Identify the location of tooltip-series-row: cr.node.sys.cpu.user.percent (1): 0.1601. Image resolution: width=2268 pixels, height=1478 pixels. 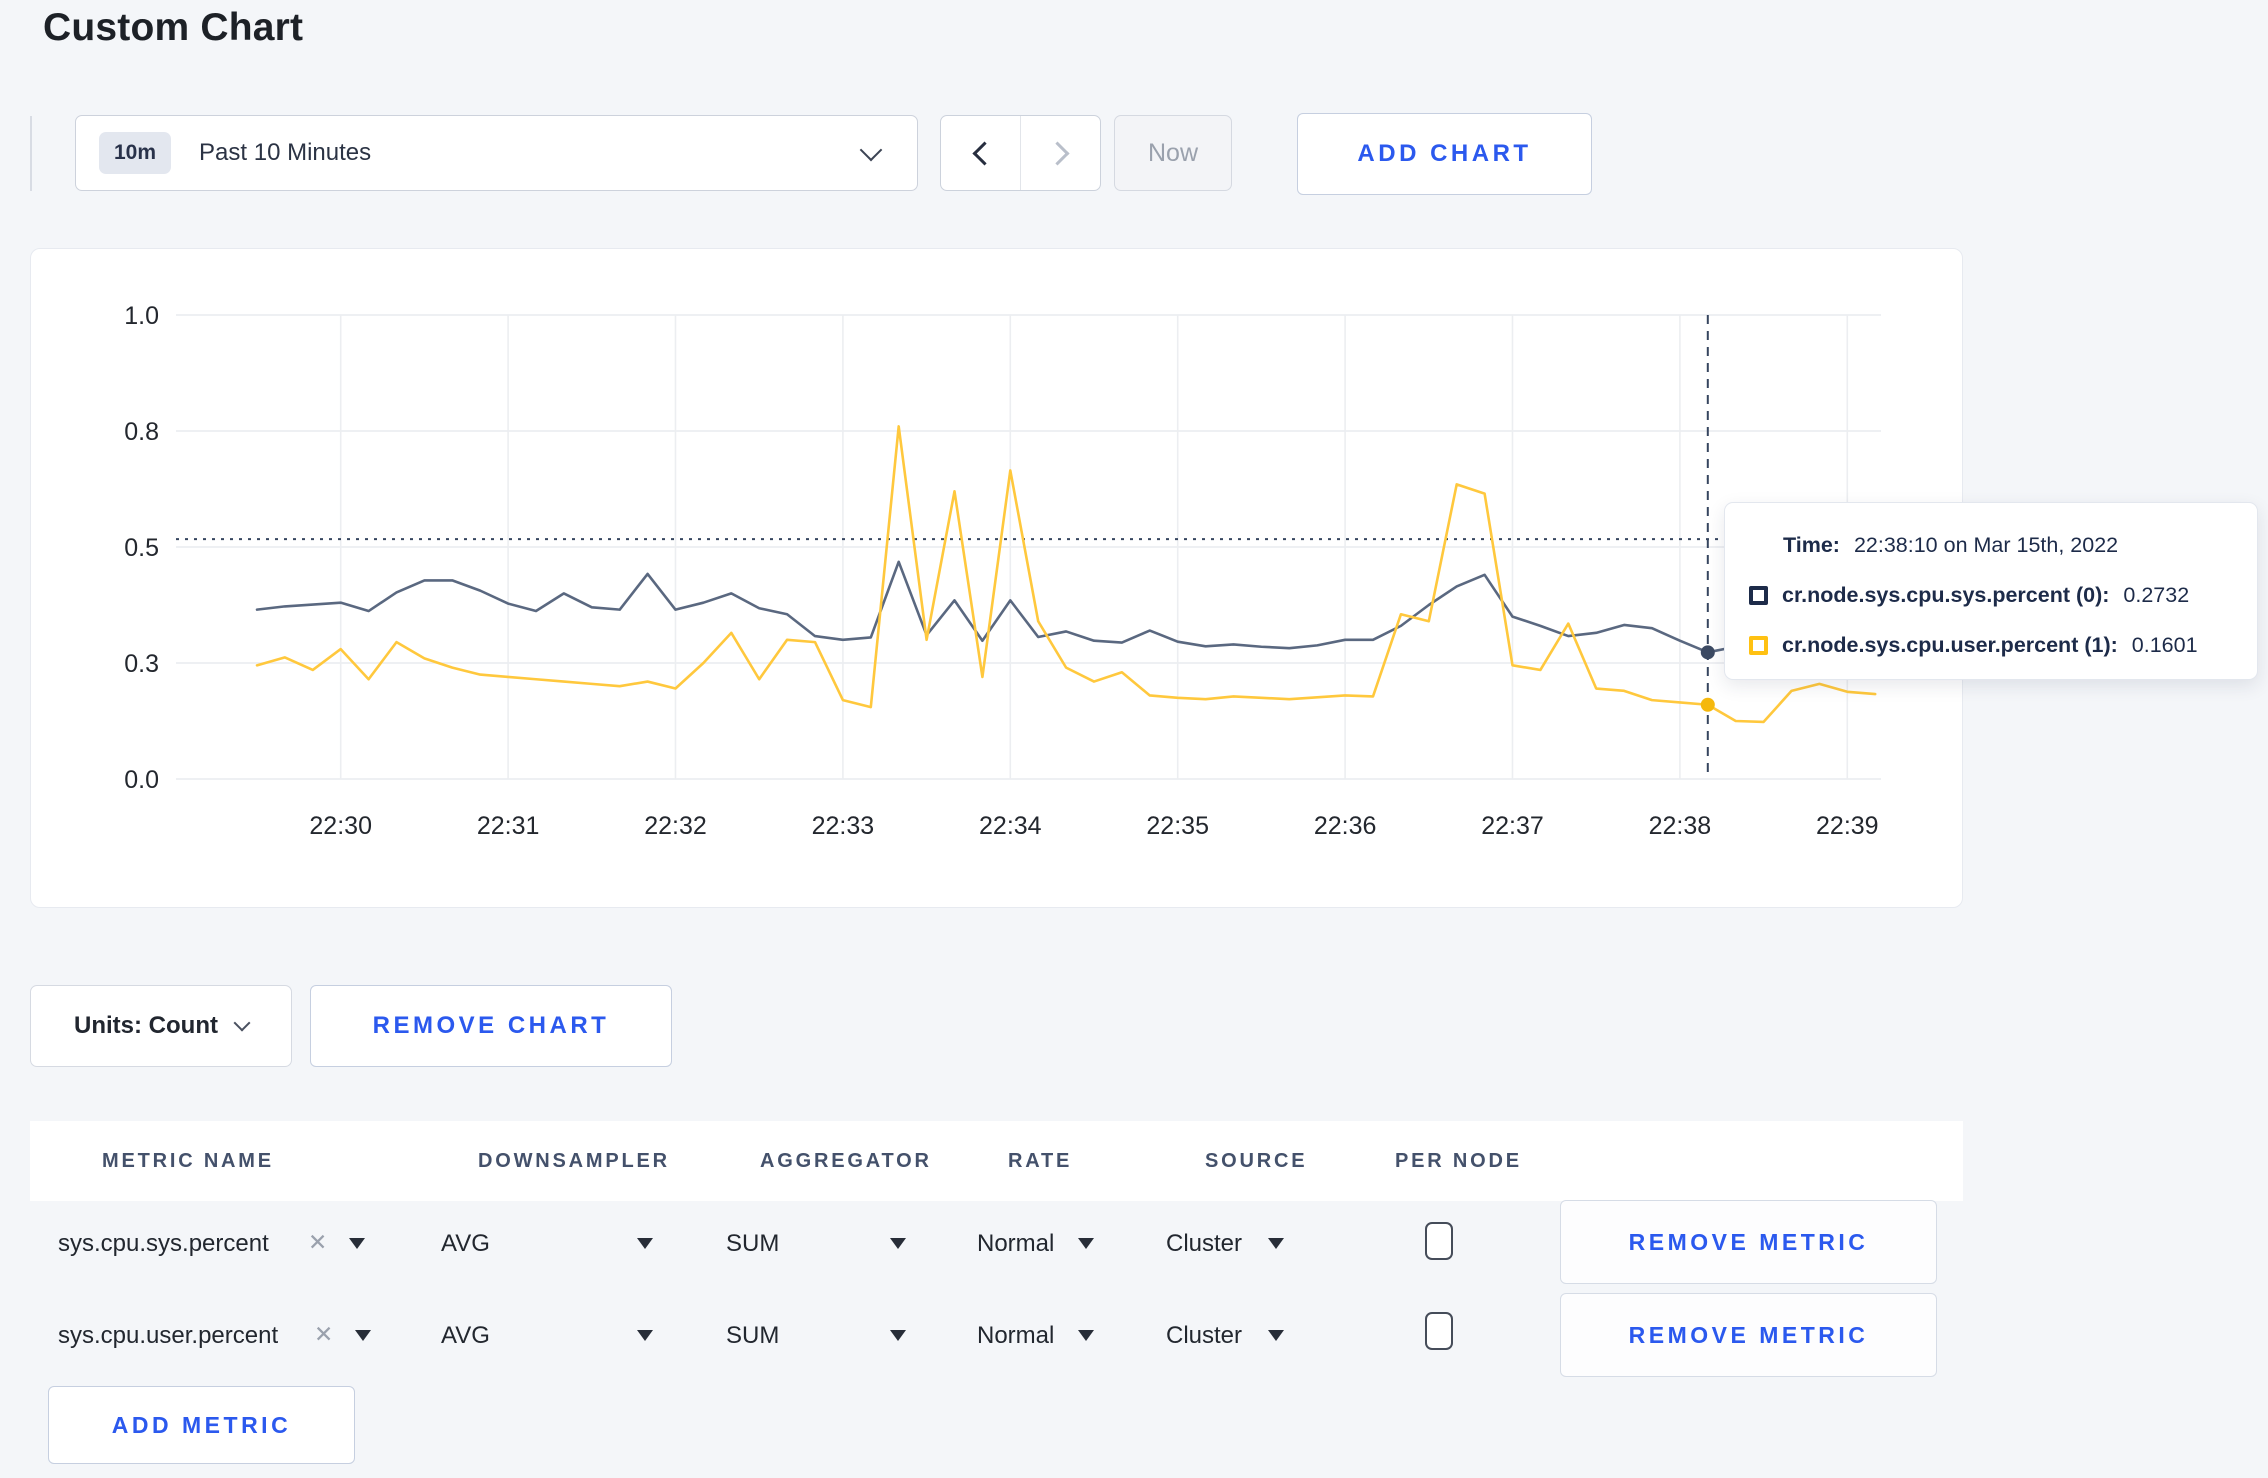
(1991, 645).